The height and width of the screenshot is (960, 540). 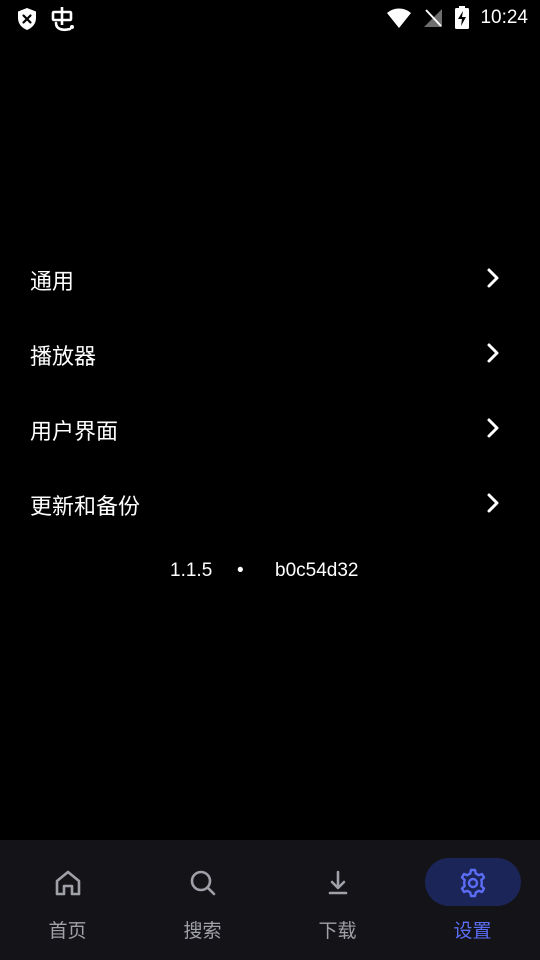 I want to click on menu-item-label: 通用, so click(x=52, y=282).